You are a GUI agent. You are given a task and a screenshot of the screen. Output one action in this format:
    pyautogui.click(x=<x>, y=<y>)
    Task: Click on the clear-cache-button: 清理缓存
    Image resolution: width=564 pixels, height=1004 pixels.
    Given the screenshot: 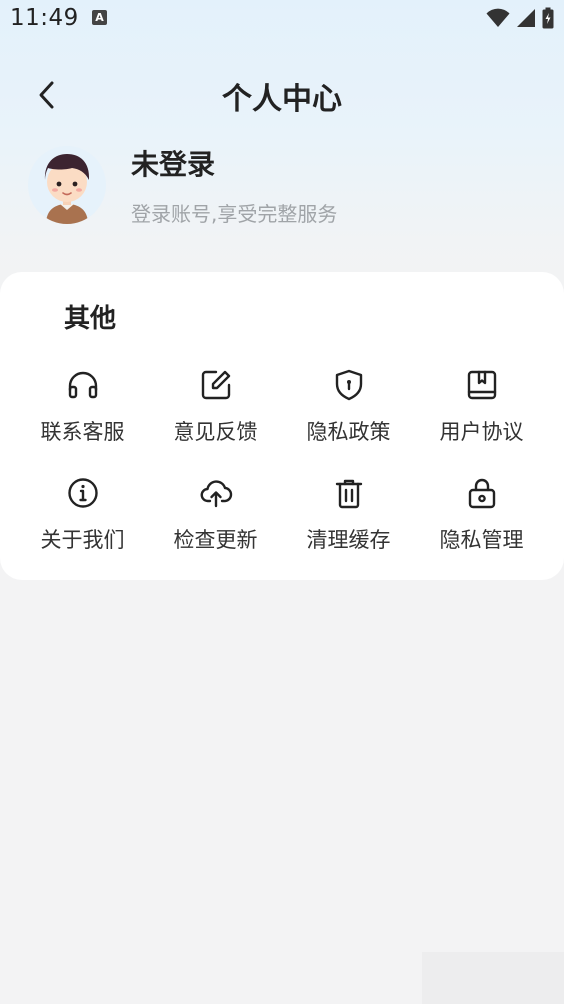 What is the action you would take?
    pyautogui.click(x=348, y=522)
    